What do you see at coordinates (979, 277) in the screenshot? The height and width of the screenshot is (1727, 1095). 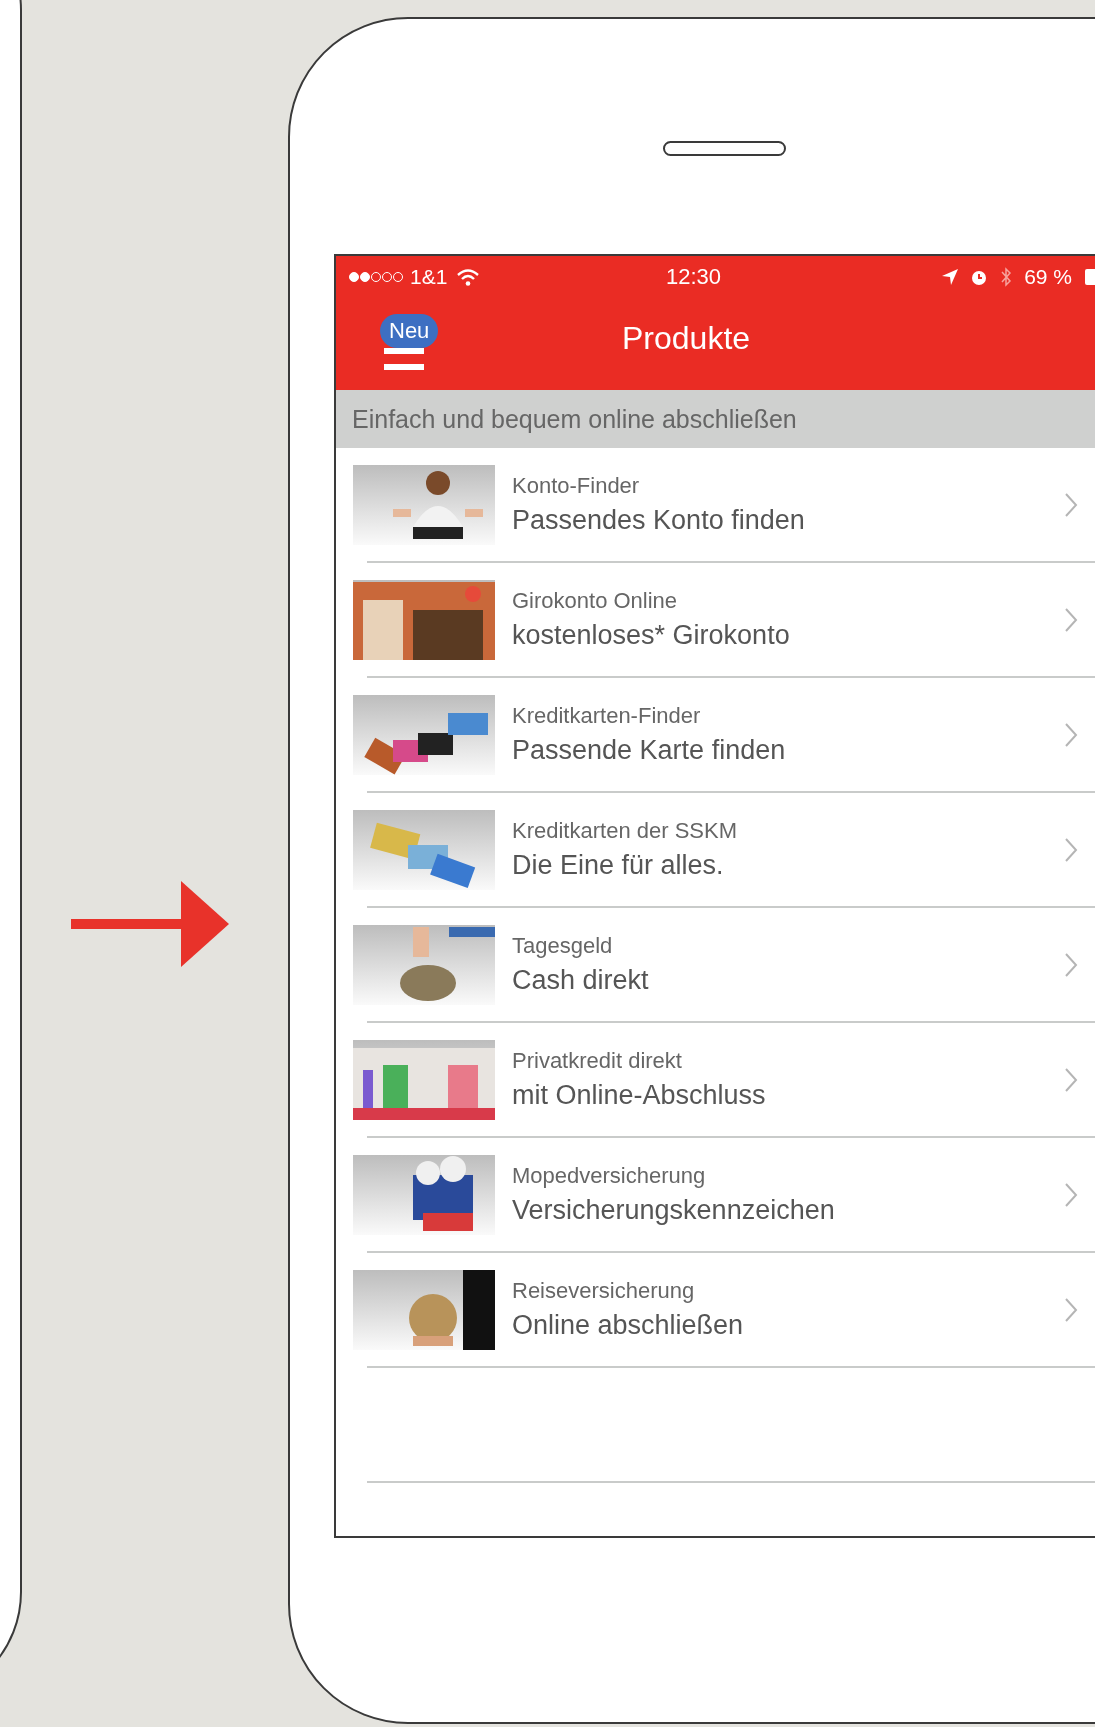 I see `alarm-icon` at bounding box center [979, 277].